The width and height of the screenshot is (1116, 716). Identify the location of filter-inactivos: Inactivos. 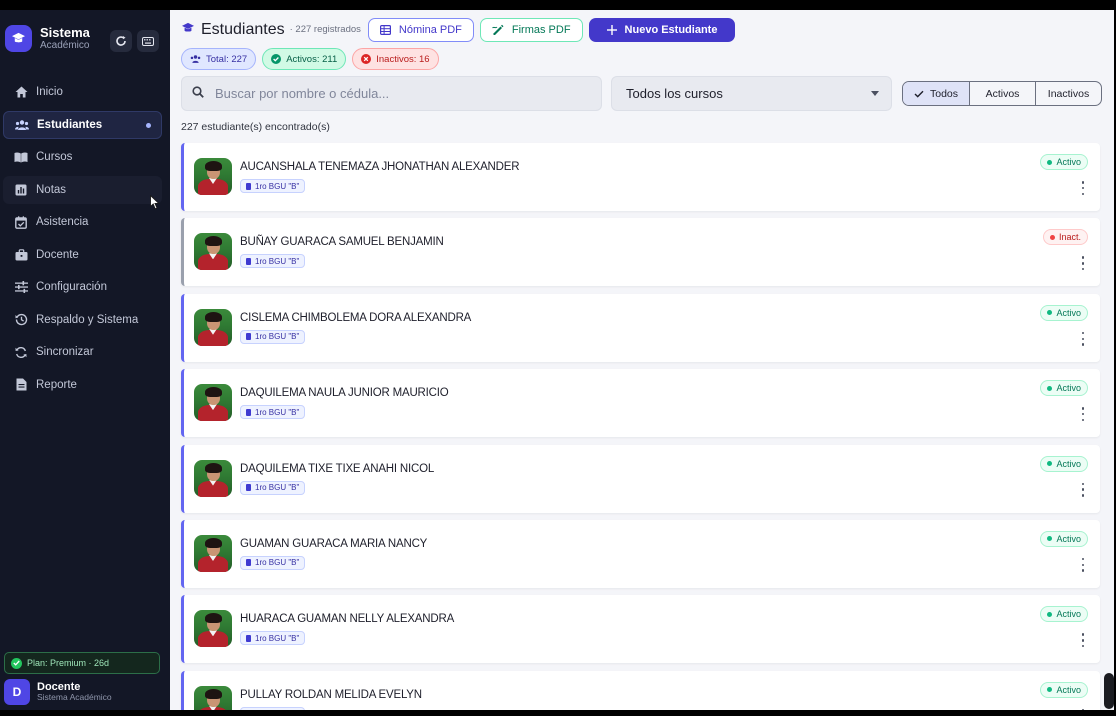
(1068, 93).